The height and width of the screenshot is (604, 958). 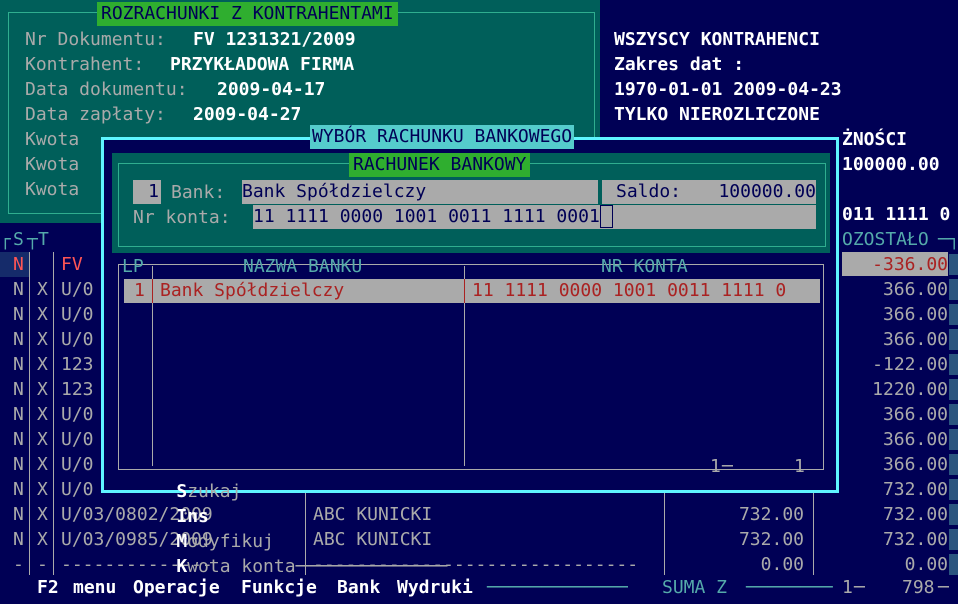 I want to click on cell-remaining: 1220.00, so click(x=910, y=389).